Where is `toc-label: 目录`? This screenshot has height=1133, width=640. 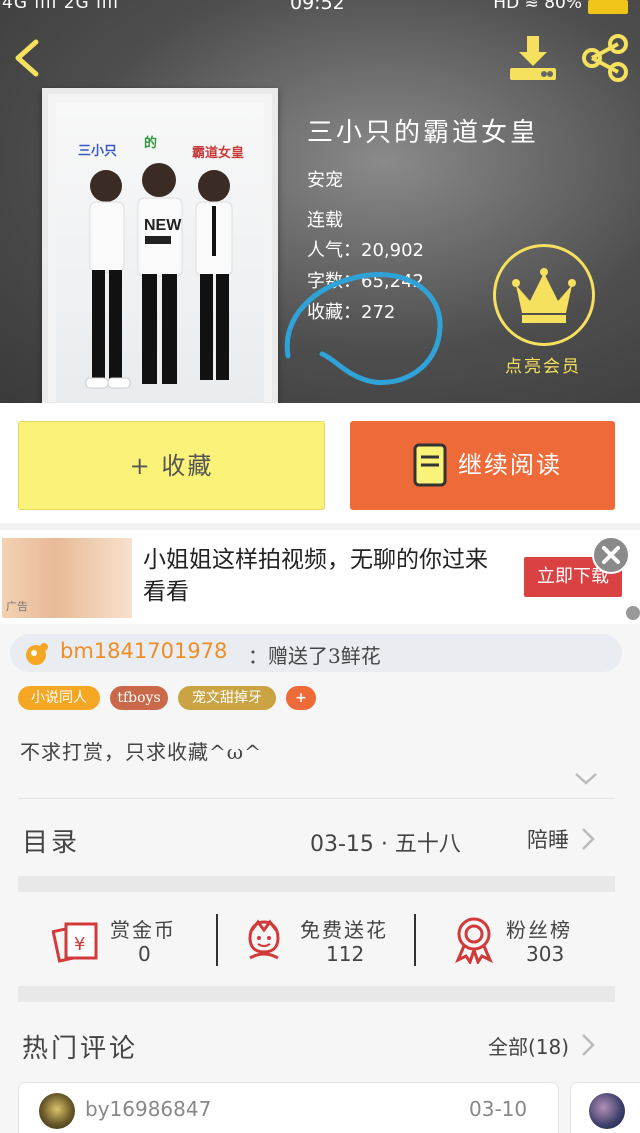 toc-label: 目录 is located at coordinates (51, 843).